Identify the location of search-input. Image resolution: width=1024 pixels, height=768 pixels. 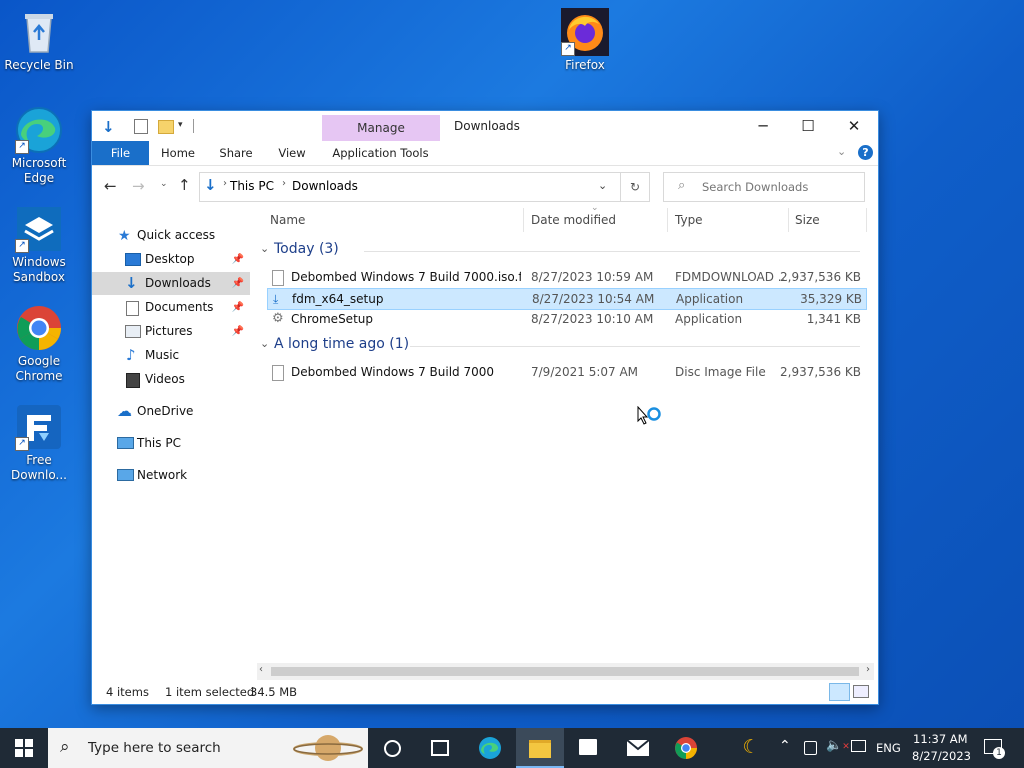
(779, 187).